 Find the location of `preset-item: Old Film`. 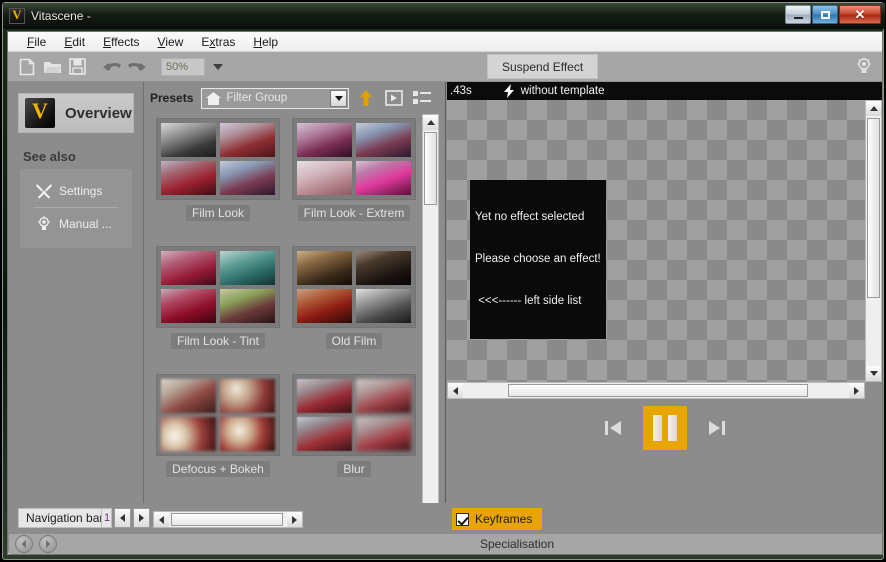

preset-item: Old Film is located at coordinates (354, 298).